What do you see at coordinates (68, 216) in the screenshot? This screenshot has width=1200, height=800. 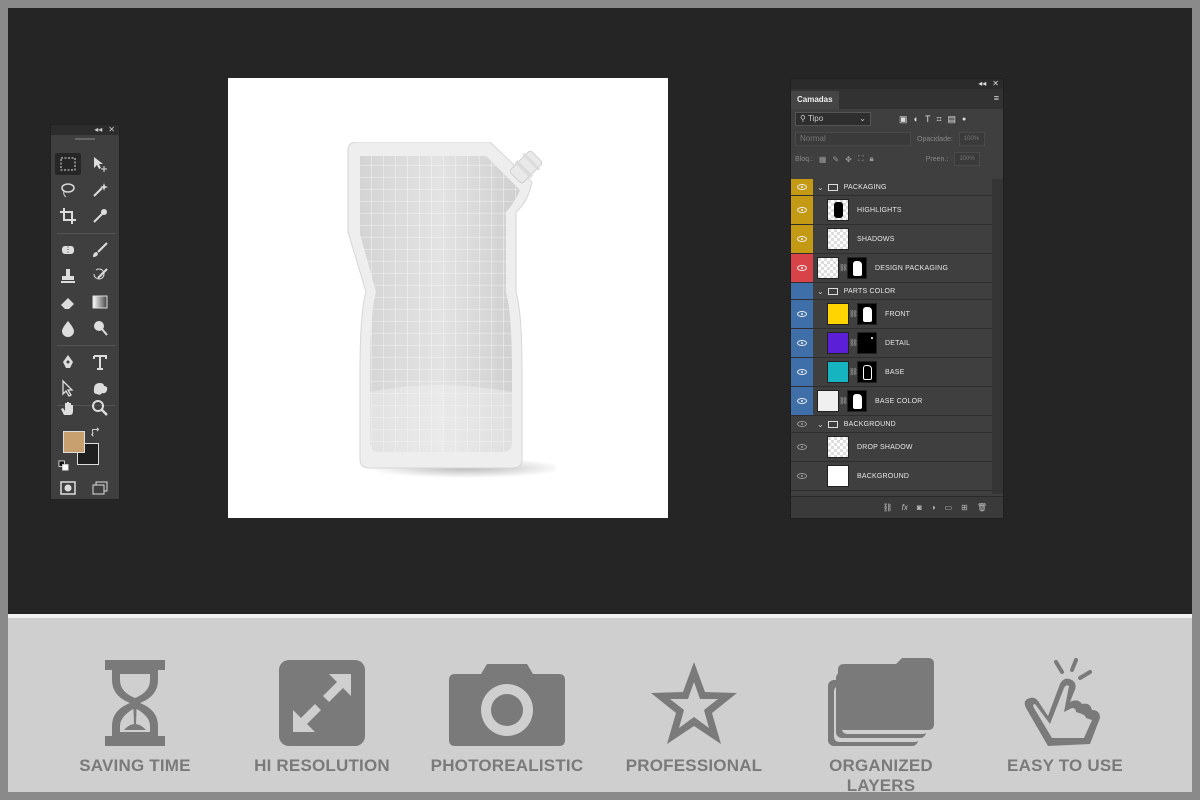 I see `crop-tool` at bounding box center [68, 216].